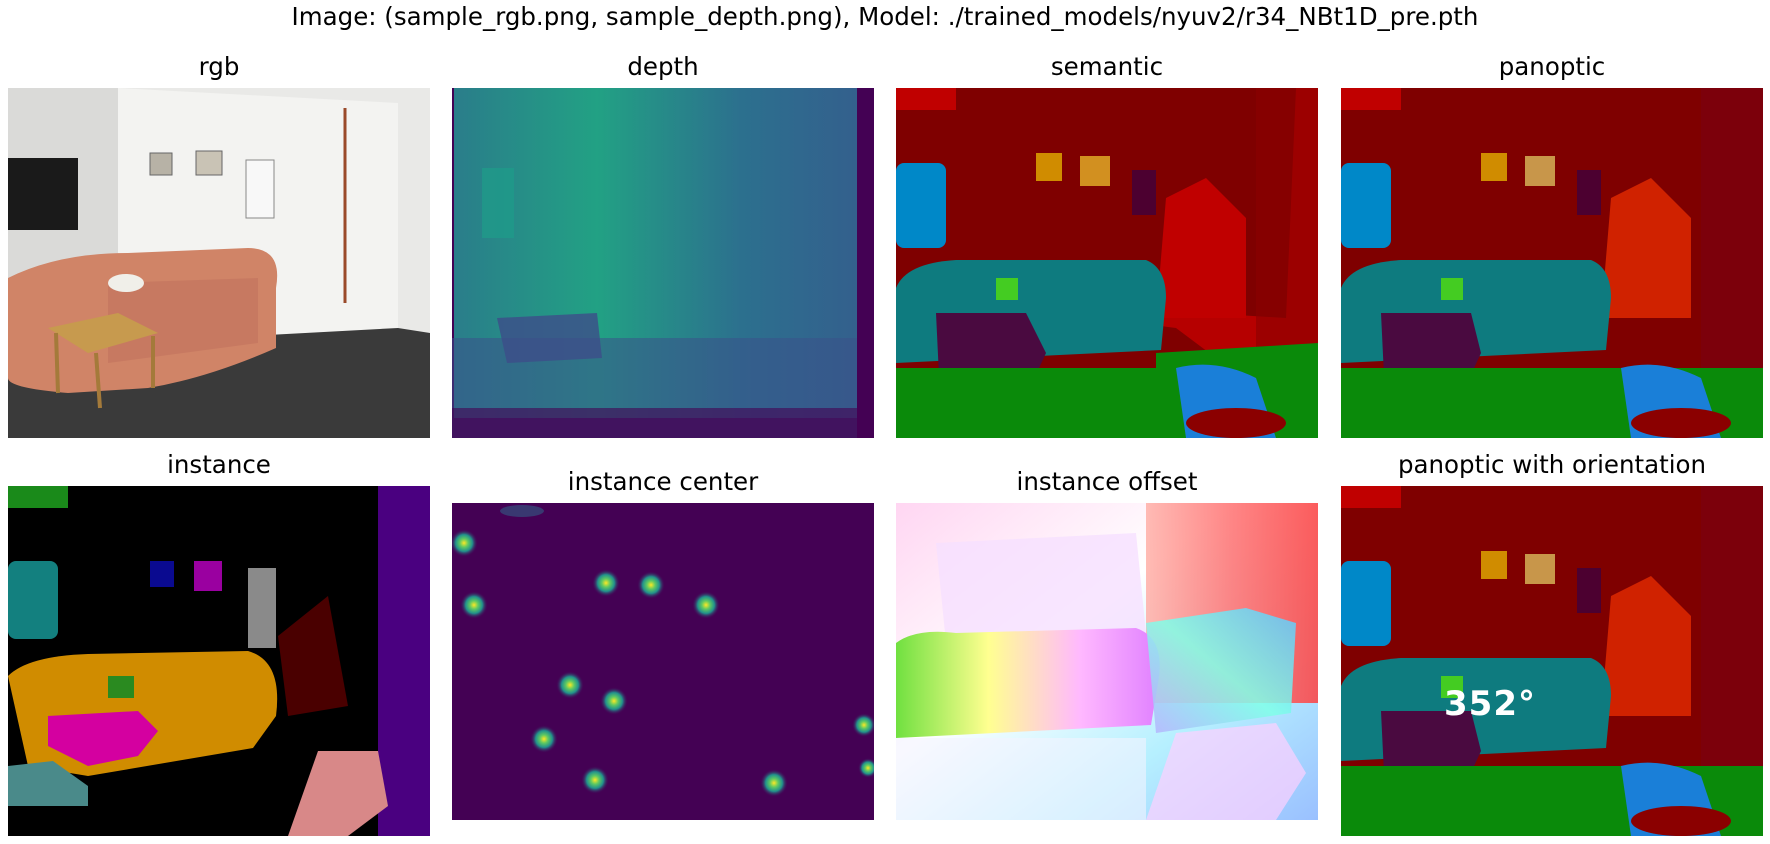  I want to click on panoptic-image, so click(1552, 263).